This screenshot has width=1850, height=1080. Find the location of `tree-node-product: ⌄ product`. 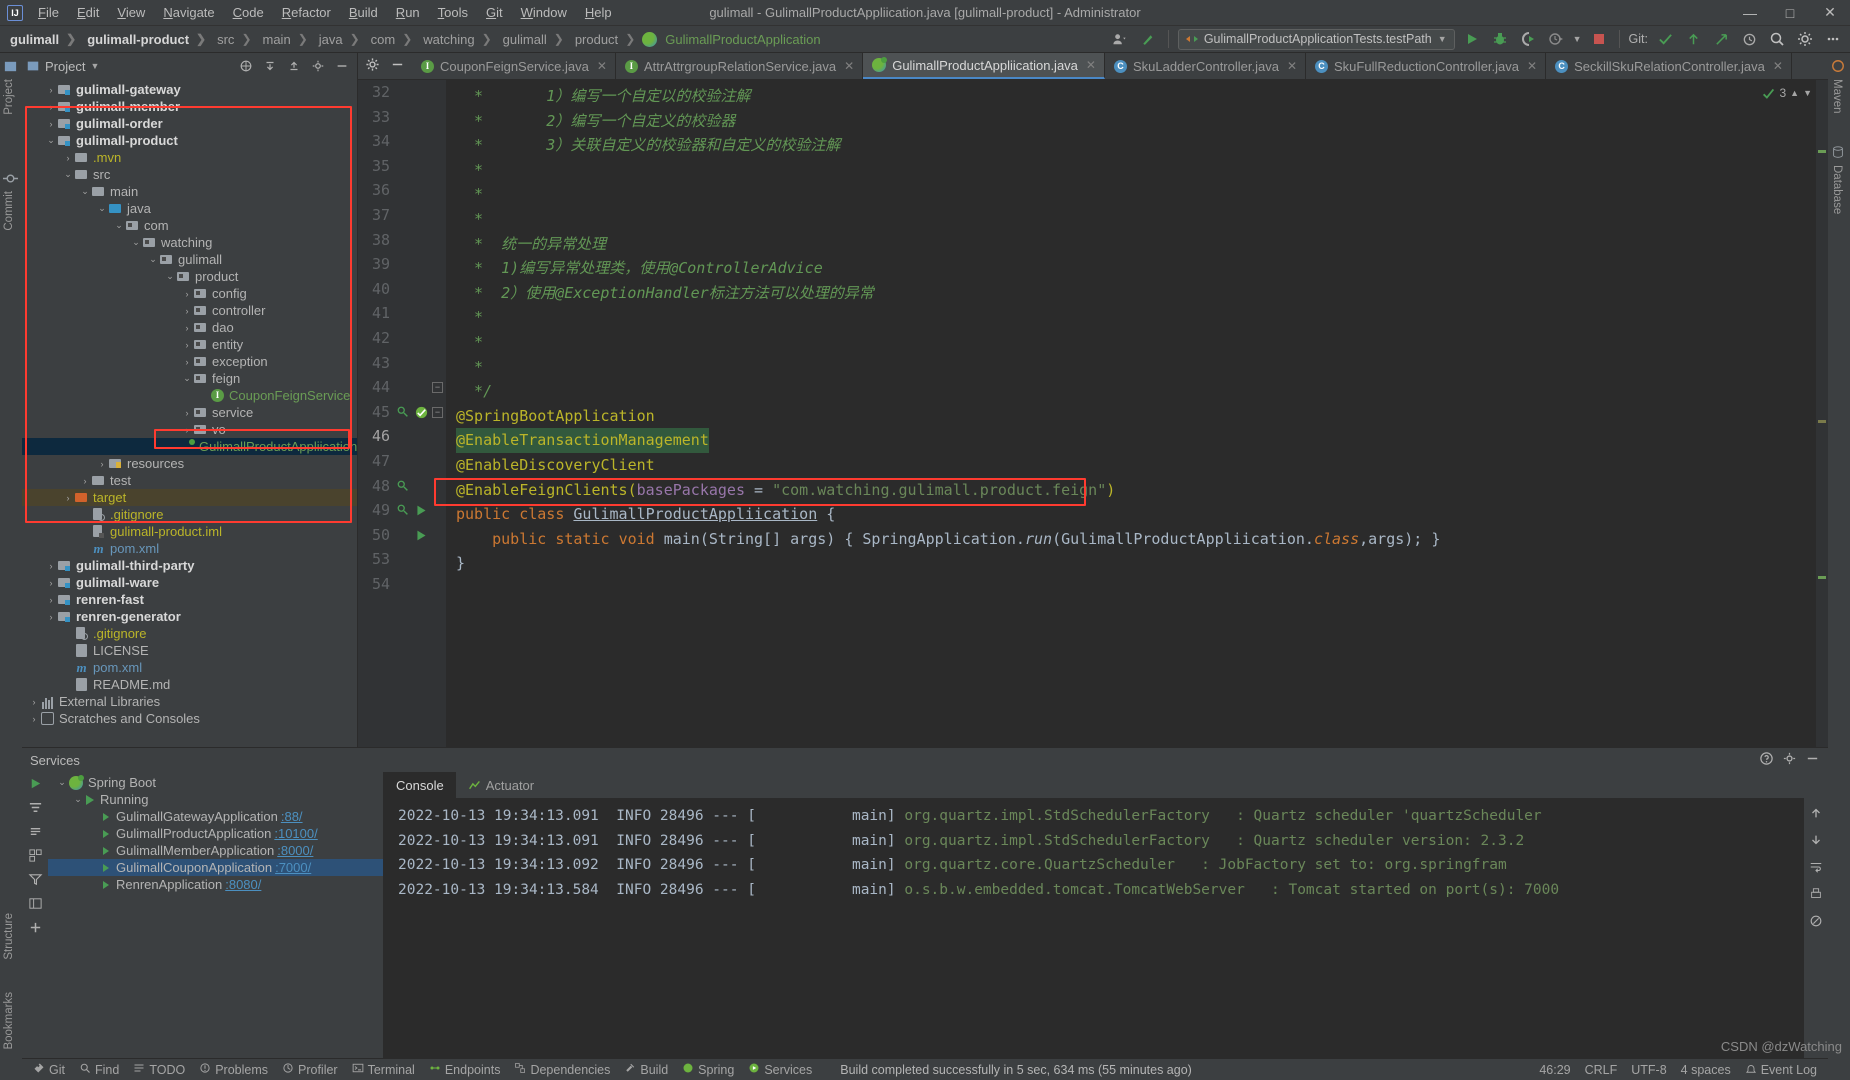

tree-node-product: ⌄ product is located at coordinates (189, 276).